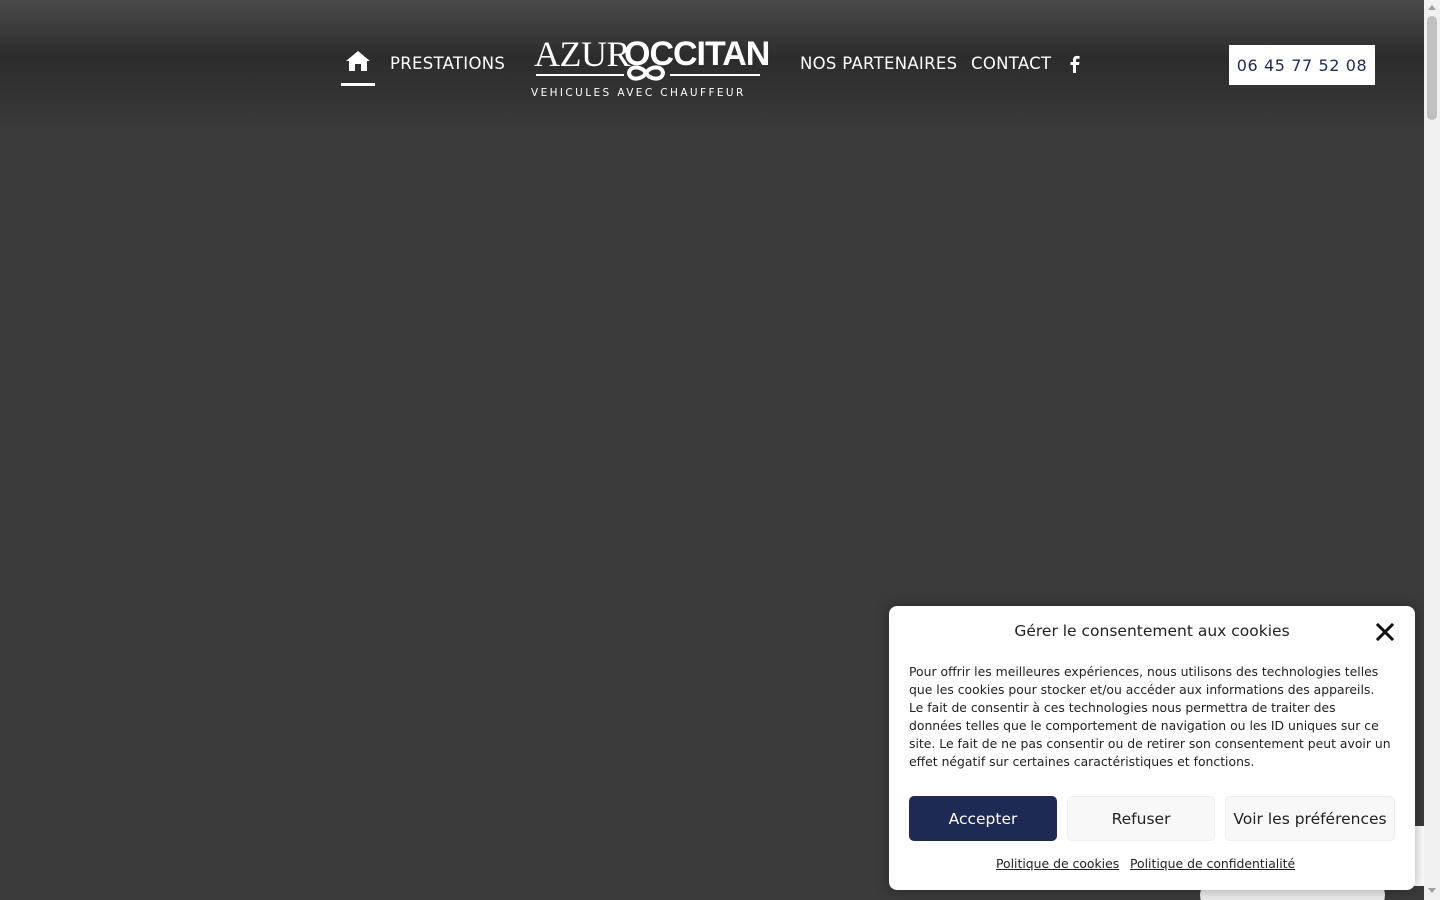 The height and width of the screenshot is (900, 1440). I want to click on close-icon, so click(1385, 632).